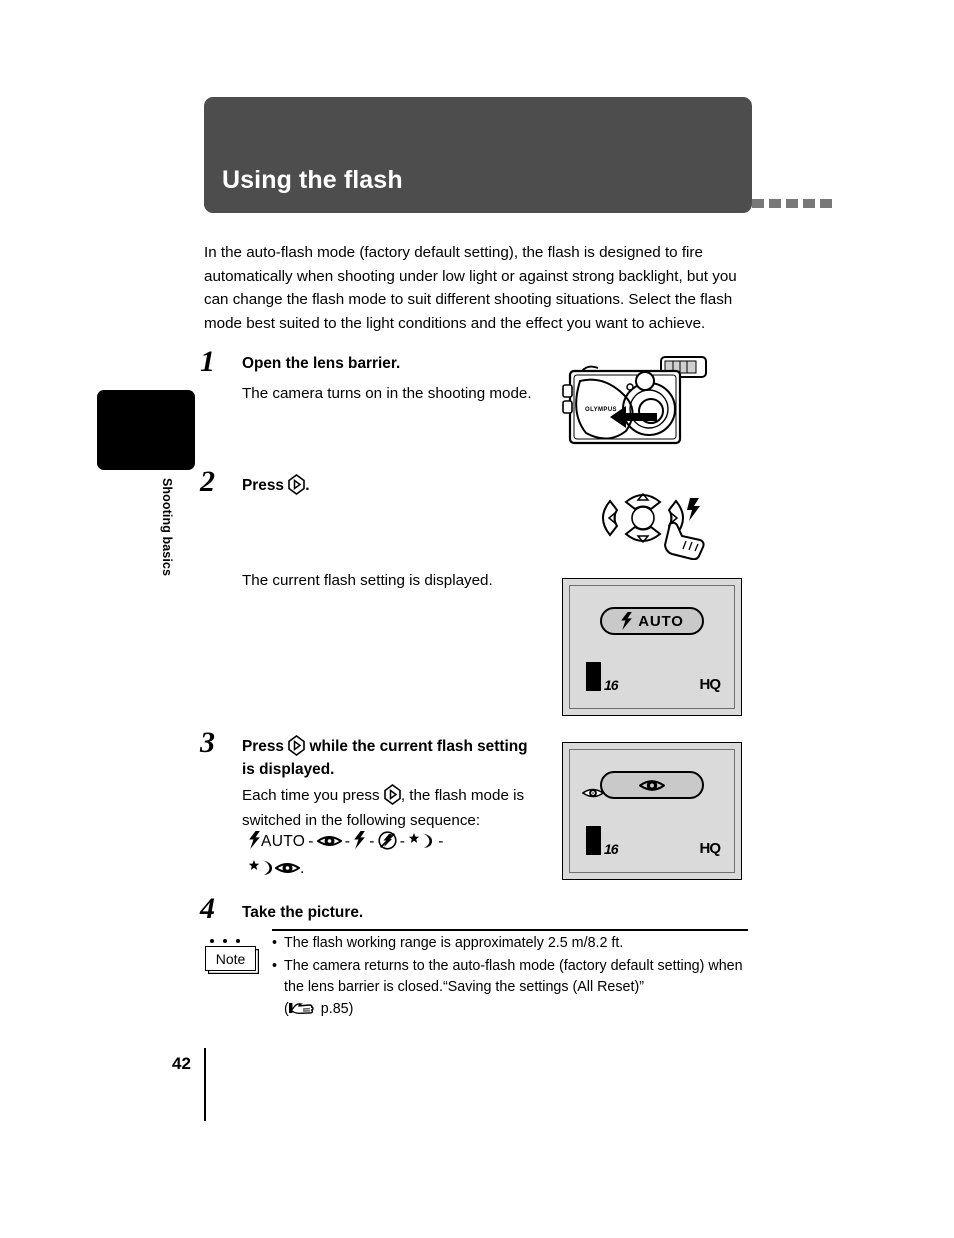 The height and width of the screenshot is (1238, 954). What do you see at coordinates (359, 840) in the screenshot?
I see `fill-in-flash-icon` at bounding box center [359, 840].